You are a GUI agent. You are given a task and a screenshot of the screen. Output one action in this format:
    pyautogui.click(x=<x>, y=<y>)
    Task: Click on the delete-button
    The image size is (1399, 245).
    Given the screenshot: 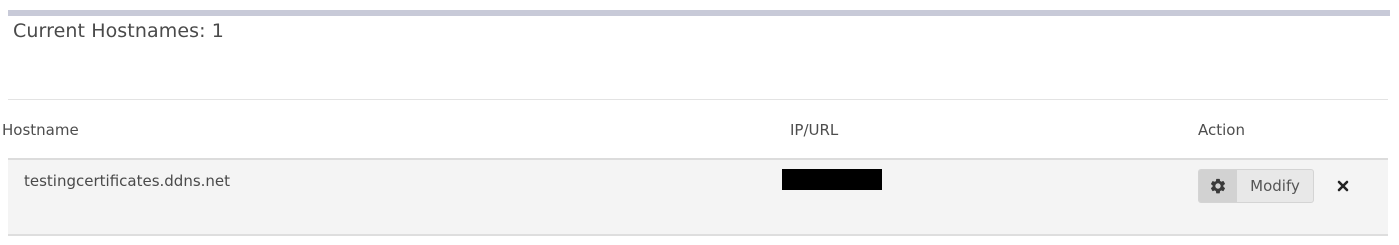 What is the action you would take?
    pyautogui.click(x=1343, y=186)
    